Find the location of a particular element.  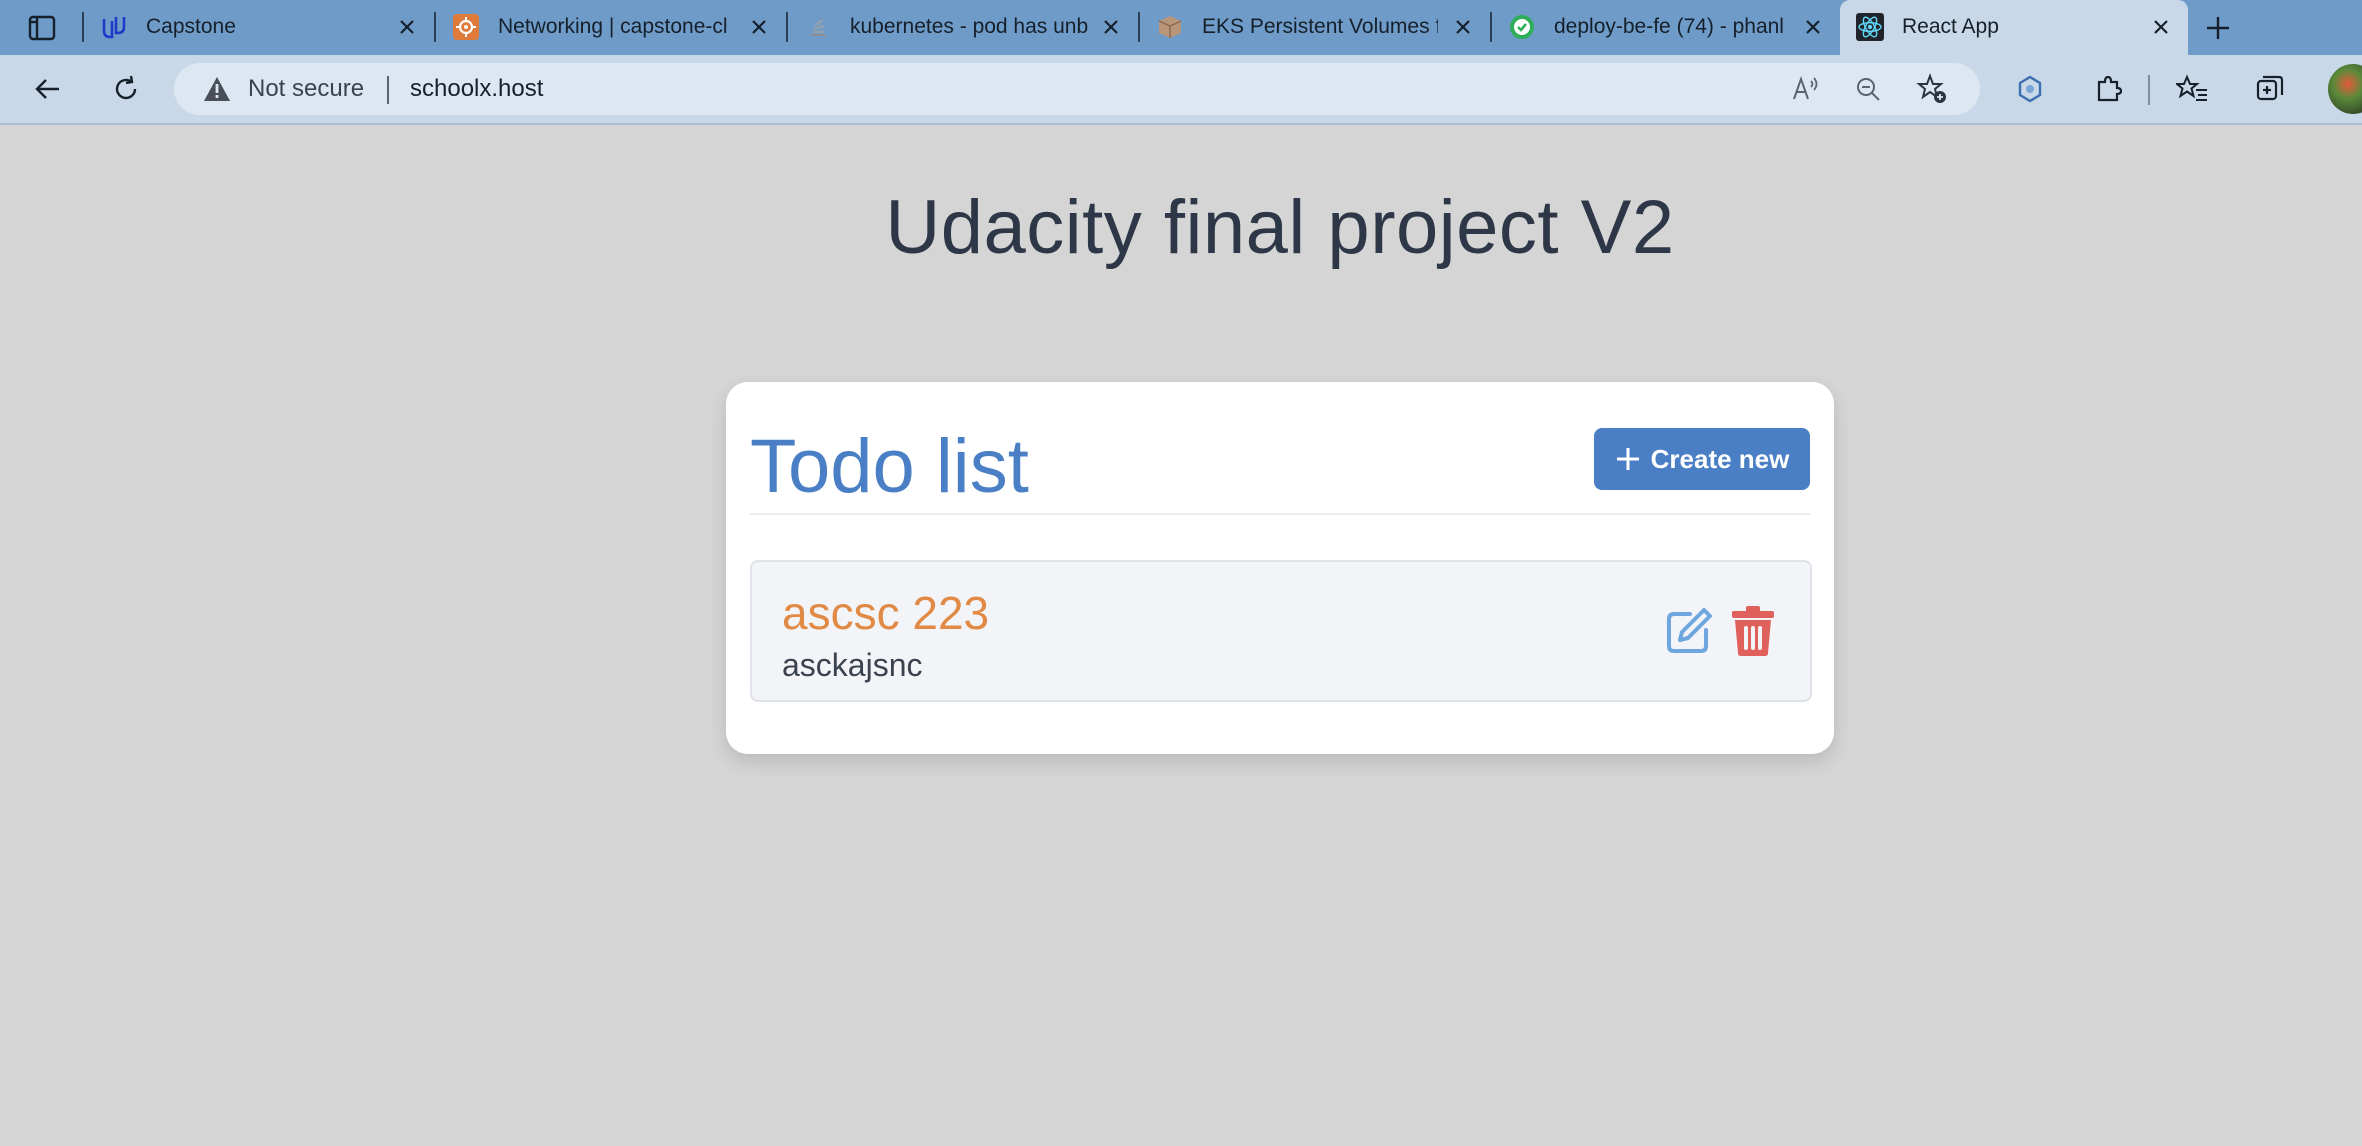

tab-deploy: deploy-be-fe (74) - phanl is located at coordinates (1666, 27).